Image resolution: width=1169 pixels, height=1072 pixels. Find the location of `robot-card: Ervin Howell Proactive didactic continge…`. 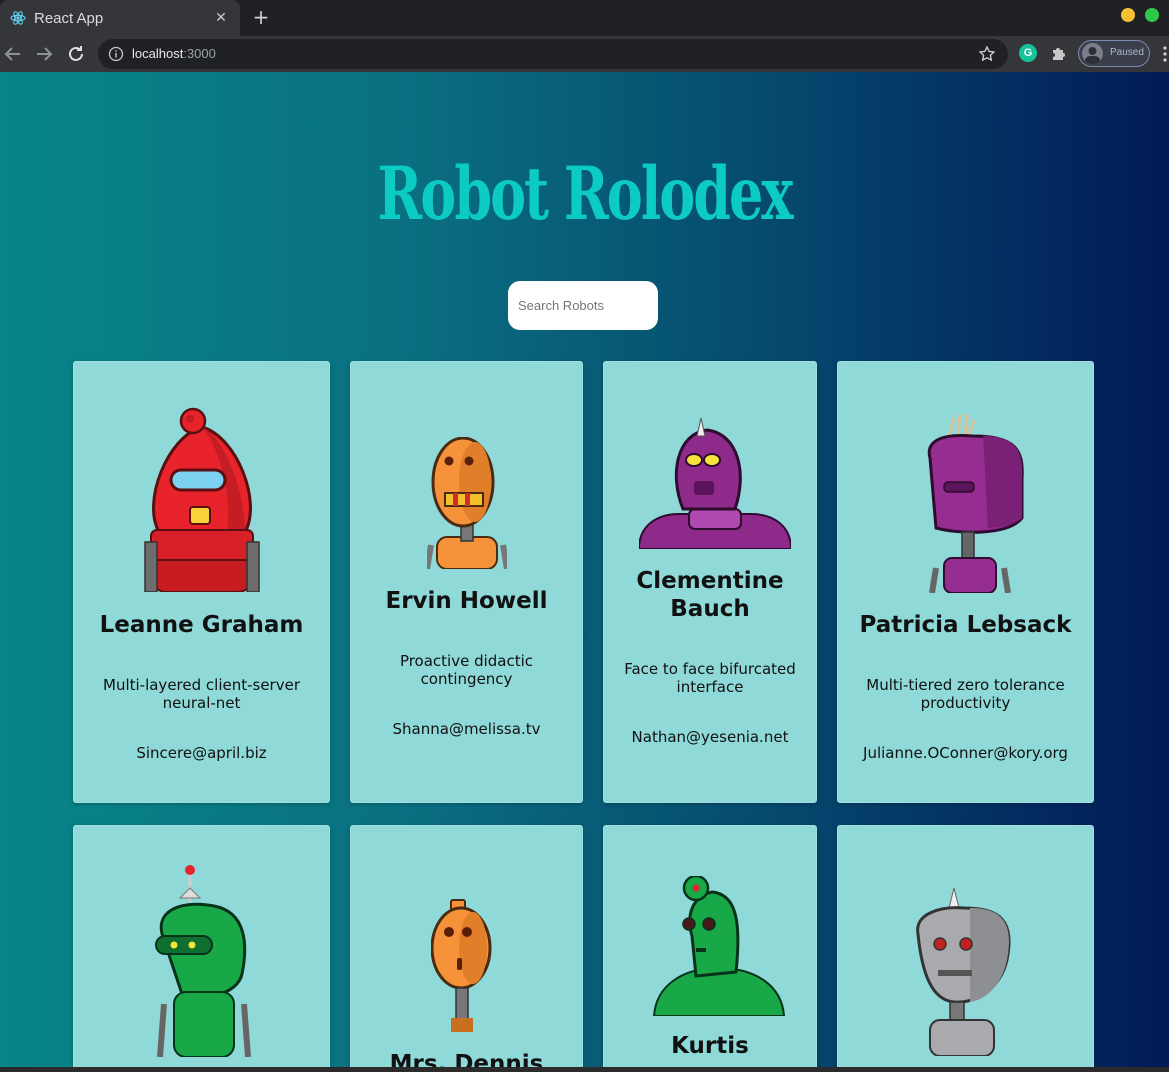

robot-card: Ervin Howell Proactive didactic continge… is located at coordinates (466, 582).